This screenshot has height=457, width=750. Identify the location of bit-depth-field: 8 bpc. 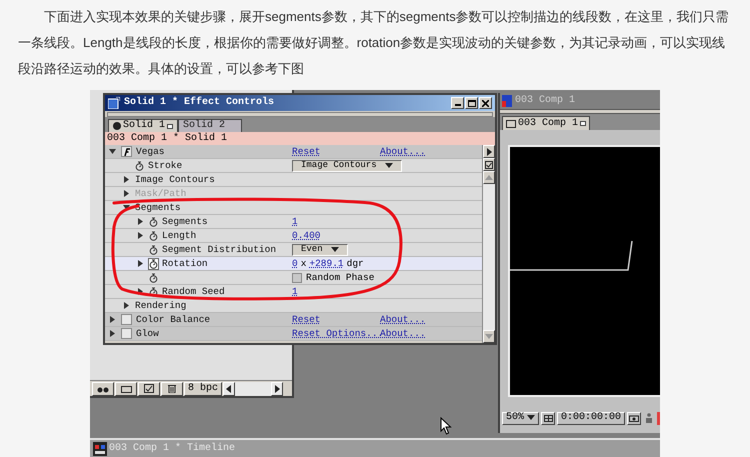
(203, 389).